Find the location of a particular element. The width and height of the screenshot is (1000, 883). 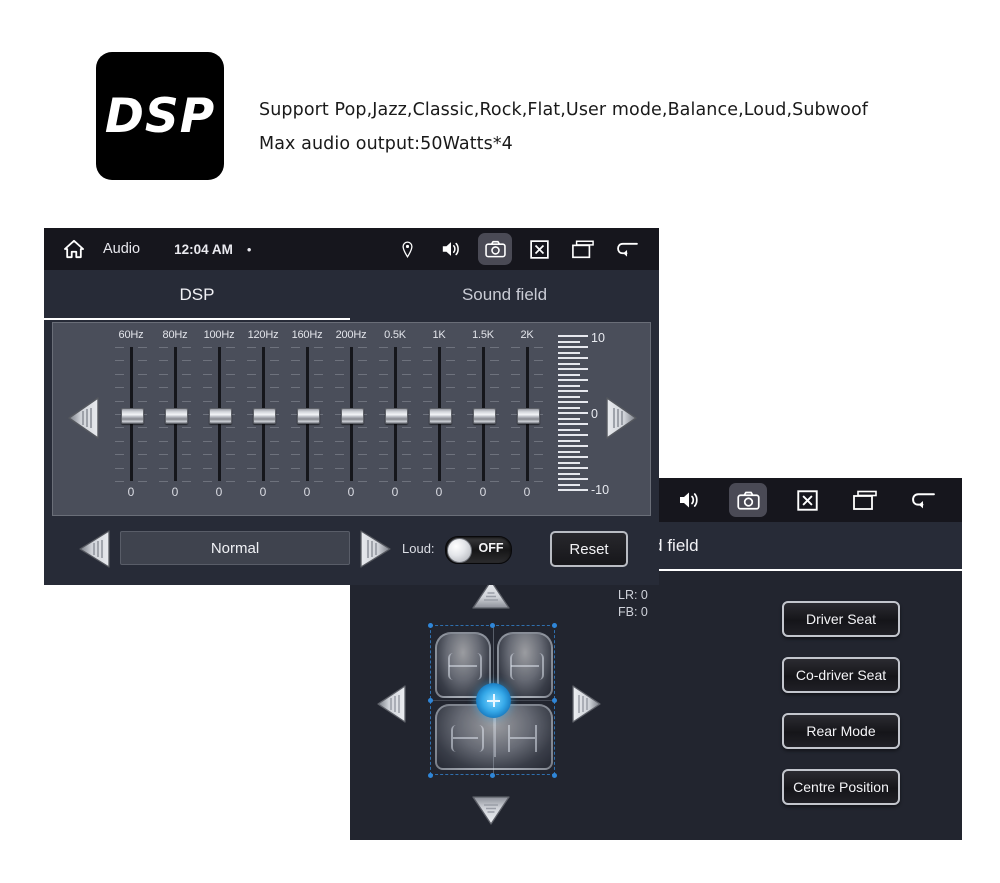

selection-handle-tr is located at coordinates (554, 625).